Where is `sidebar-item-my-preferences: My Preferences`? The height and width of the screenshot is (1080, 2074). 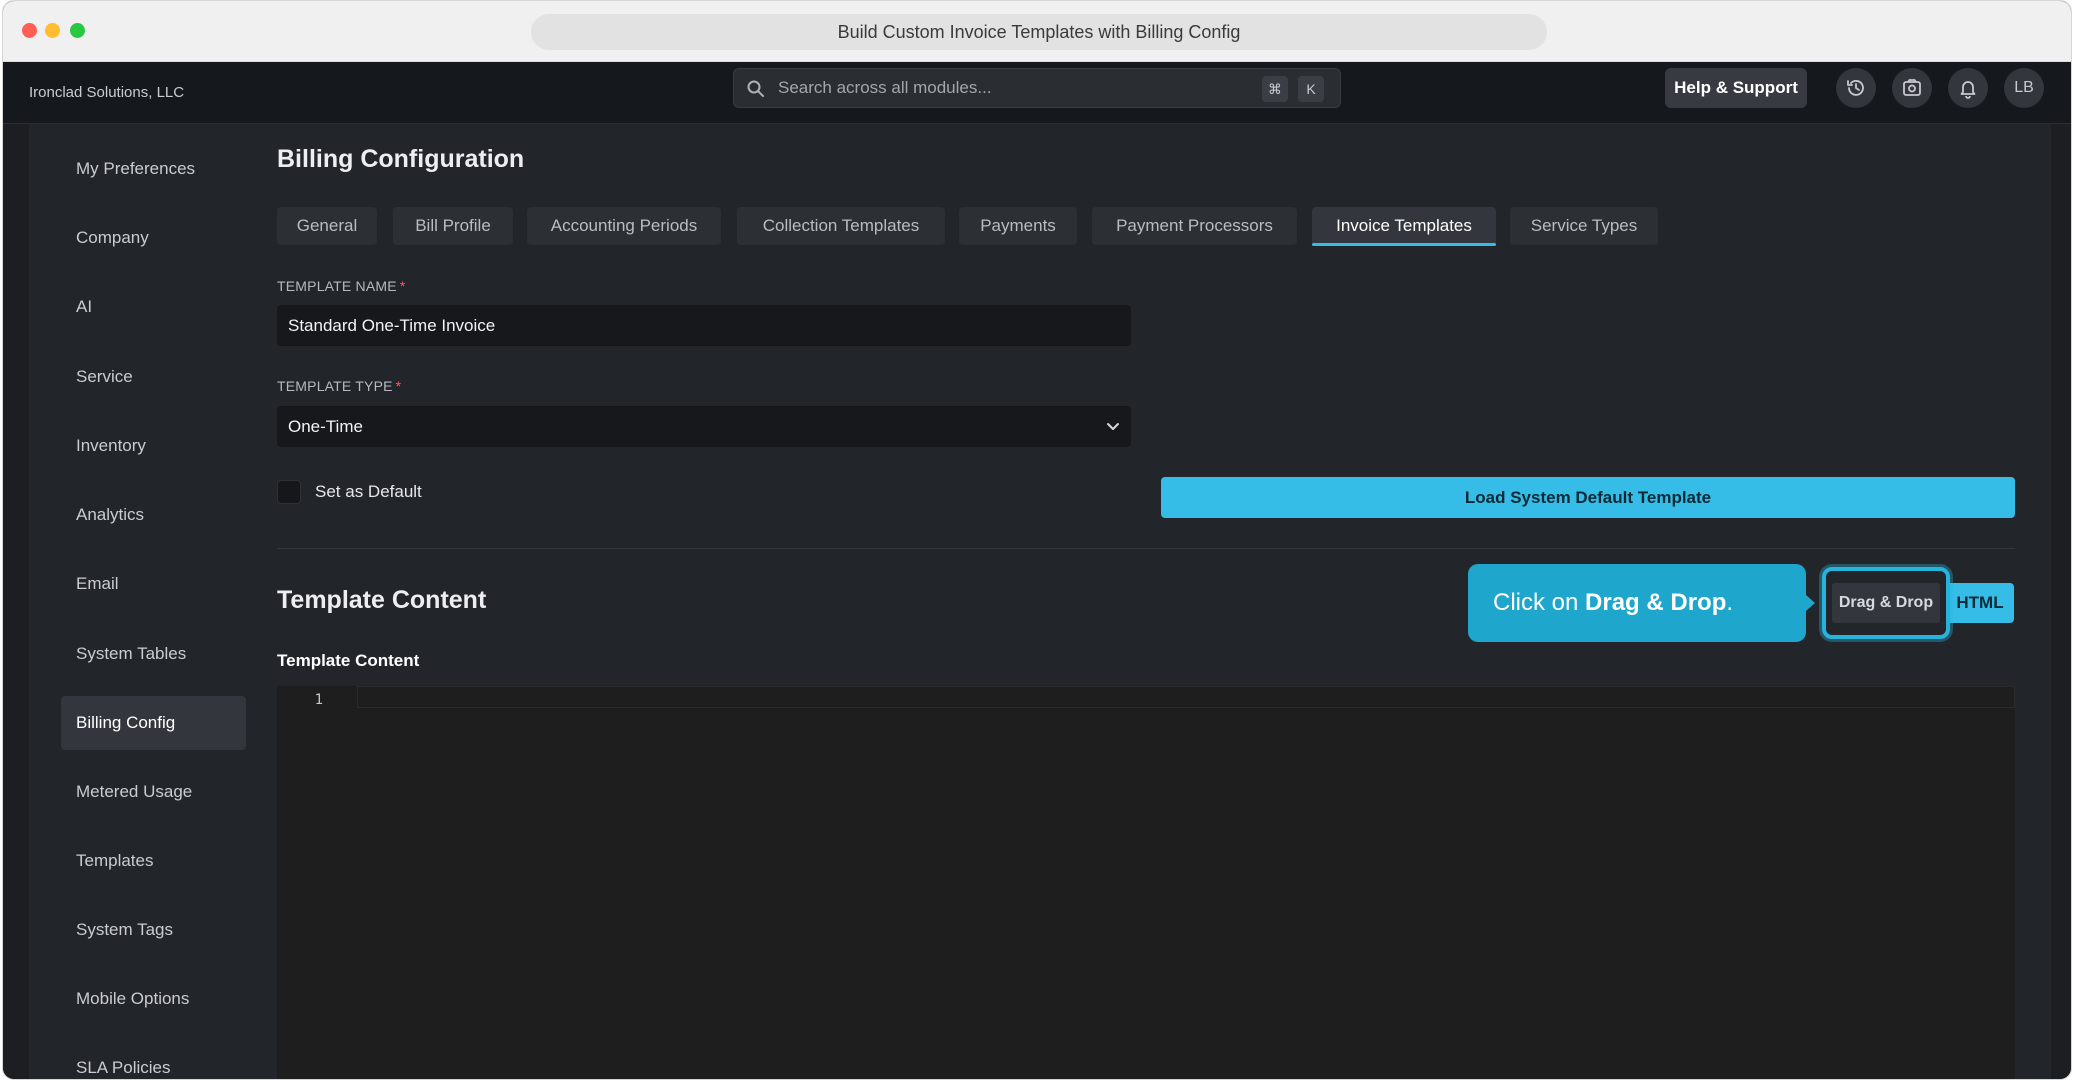
sidebar-item-my-preferences: My Preferences is located at coordinates (153, 169).